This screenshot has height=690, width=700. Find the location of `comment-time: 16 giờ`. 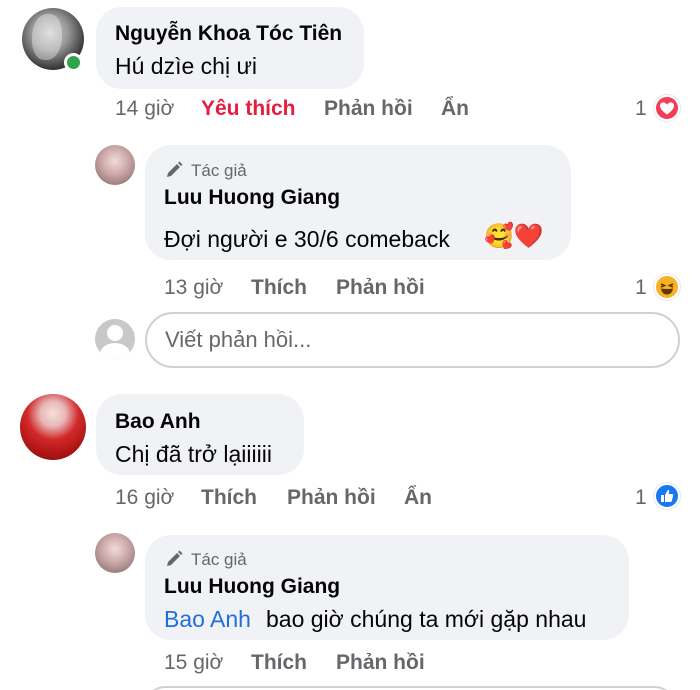

comment-time: 16 giờ is located at coordinates (144, 498).